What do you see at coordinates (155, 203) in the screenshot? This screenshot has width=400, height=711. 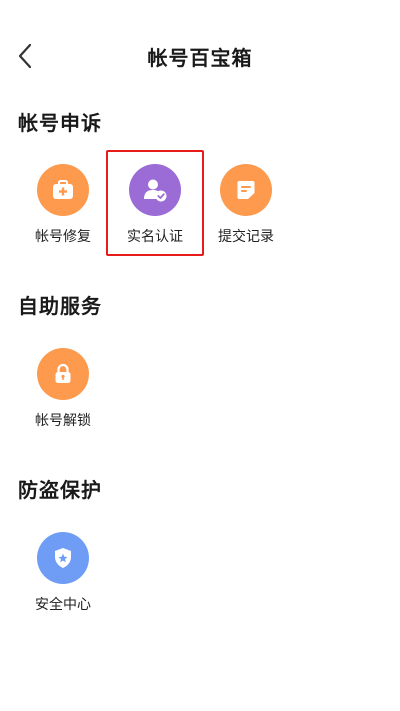 I see `selection-highlight` at bounding box center [155, 203].